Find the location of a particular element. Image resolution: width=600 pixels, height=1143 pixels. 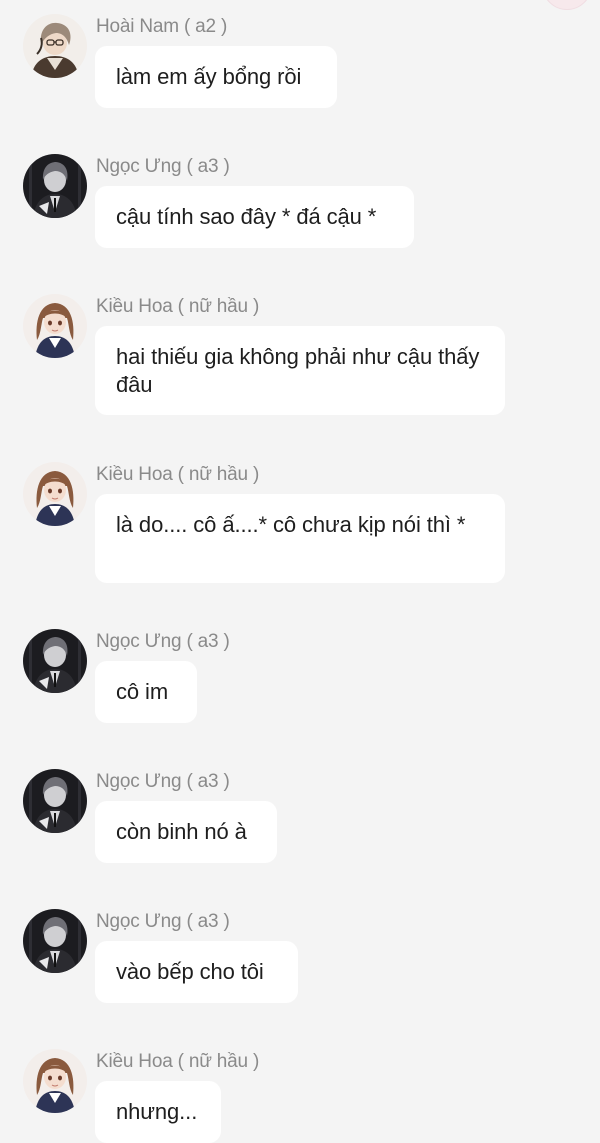

message-bubble: cậu tính sao đây * đá cậu * is located at coordinates (254, 217).